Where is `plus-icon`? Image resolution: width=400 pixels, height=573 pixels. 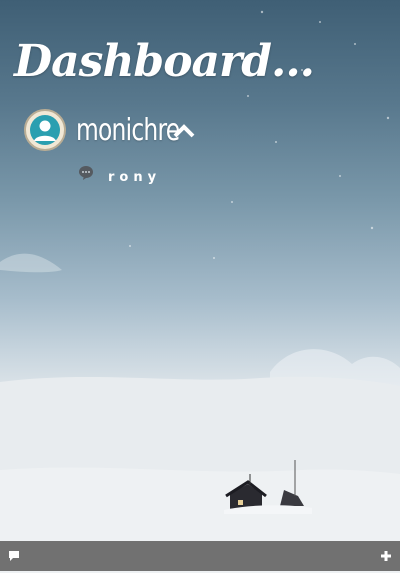
plus-icon is located at coordinates (386, 556).